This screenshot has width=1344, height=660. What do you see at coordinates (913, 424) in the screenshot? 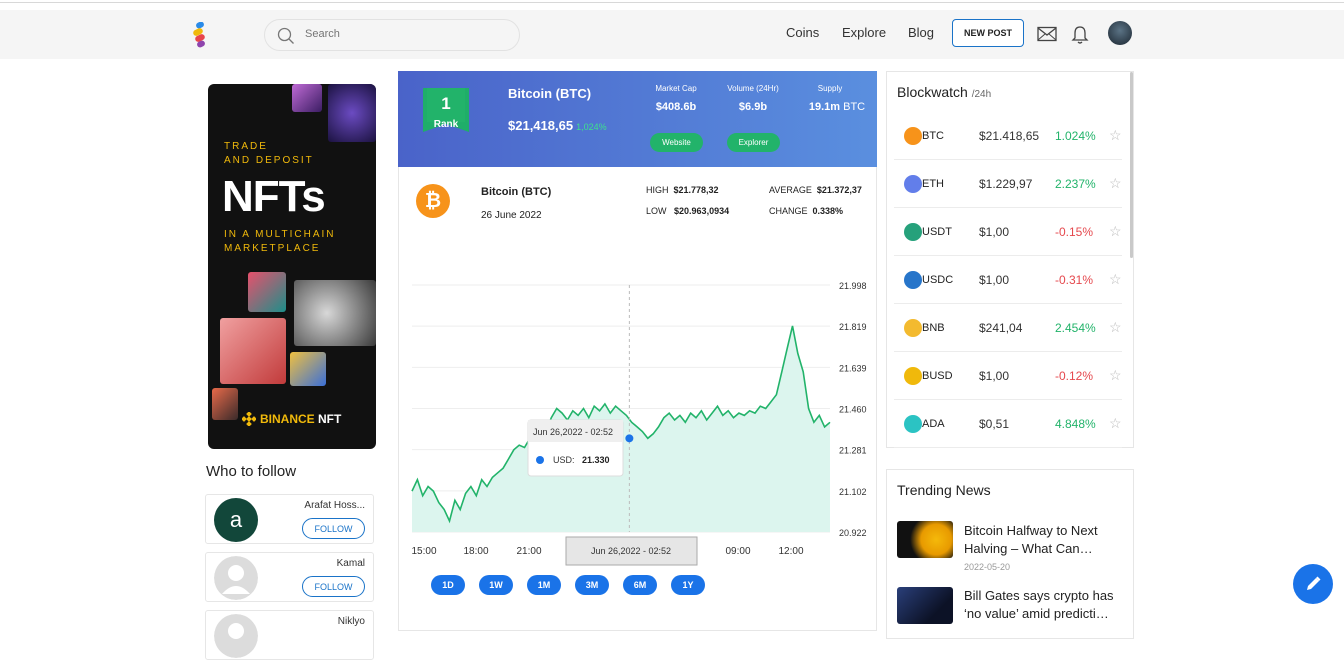
I see `coin-ada-icon` at bounding box center [913, 424].